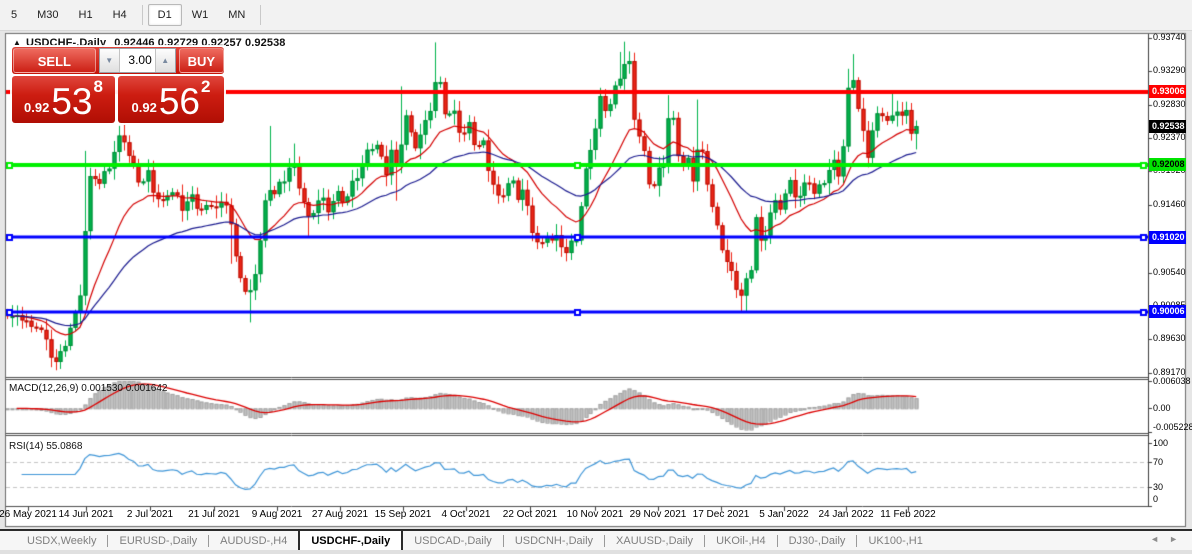 The height and width of the screenshot is (554, 1192). I want to click on price-axis-label: 0.93290, so click(1169, 69).